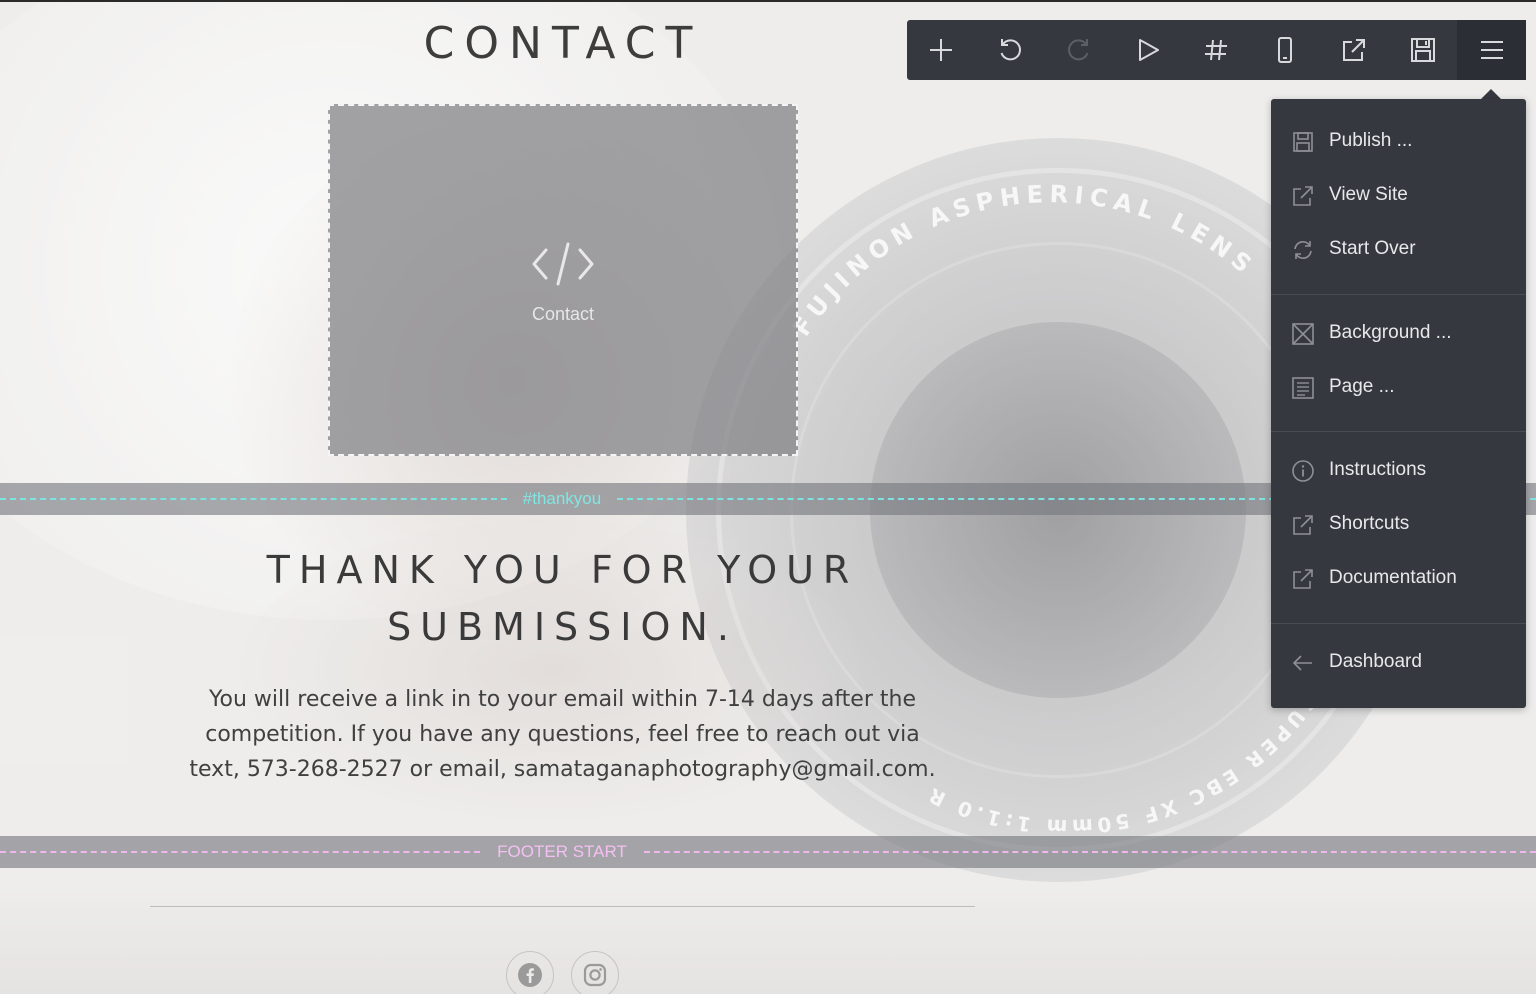 The height and width of the screenshot is (994, 1536). What do you see at coordinates (1375, 661) in the screenshot?
I see `menu-item-label: Dashboard` at bounding box center [1375, 661].